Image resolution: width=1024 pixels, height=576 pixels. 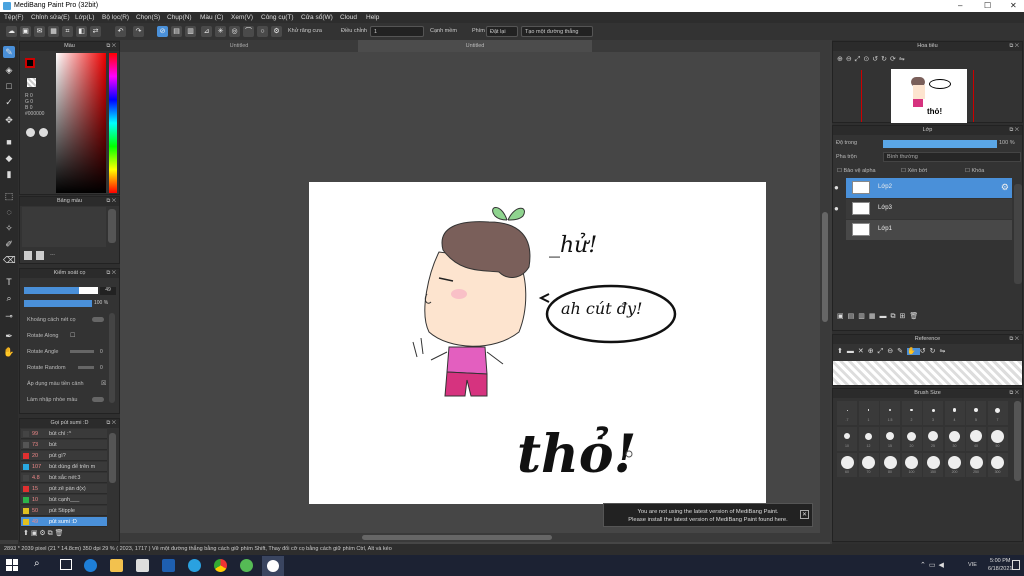 I want to click on brush-size-preset: 200, so click(x=954, y=465).